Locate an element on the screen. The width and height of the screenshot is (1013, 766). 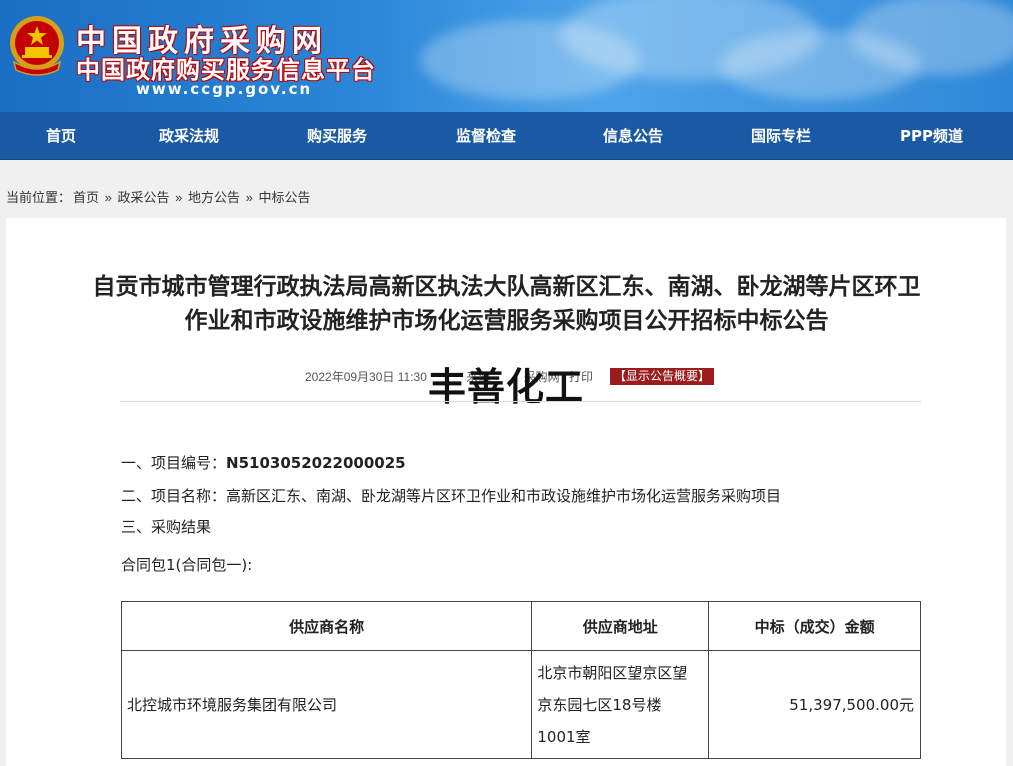
divider is located at coordinates (521, 401).